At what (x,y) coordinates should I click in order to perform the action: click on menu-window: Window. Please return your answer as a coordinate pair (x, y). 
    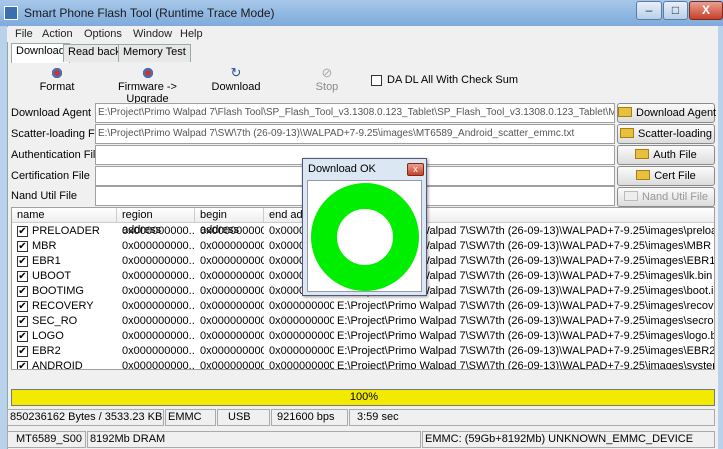
    Looking at the image, I should click on (152, 34).